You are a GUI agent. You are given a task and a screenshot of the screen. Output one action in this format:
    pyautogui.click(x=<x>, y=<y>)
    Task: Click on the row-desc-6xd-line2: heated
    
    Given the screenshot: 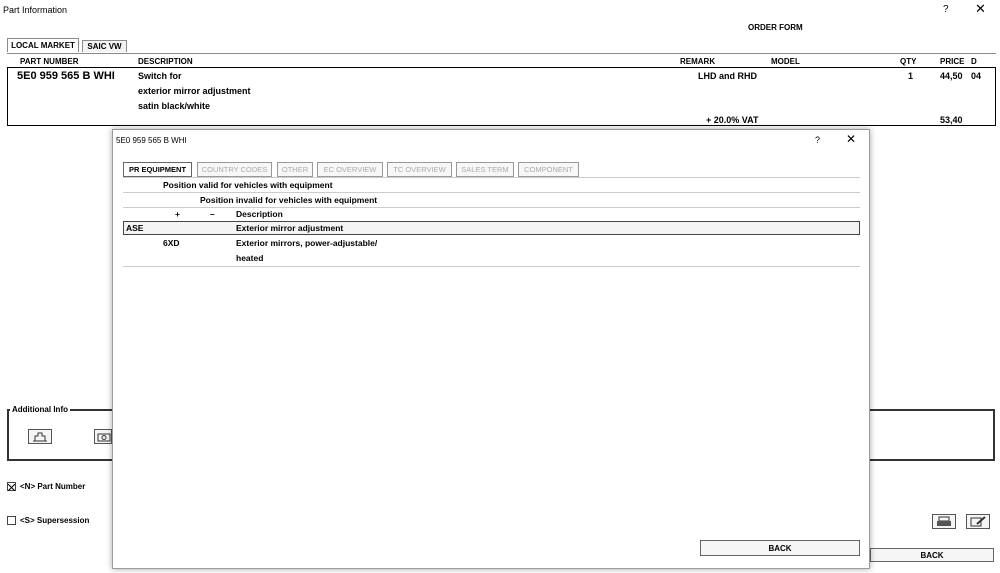 What is the action you would take?
    pyautogui.click(x=250, y=258)
    